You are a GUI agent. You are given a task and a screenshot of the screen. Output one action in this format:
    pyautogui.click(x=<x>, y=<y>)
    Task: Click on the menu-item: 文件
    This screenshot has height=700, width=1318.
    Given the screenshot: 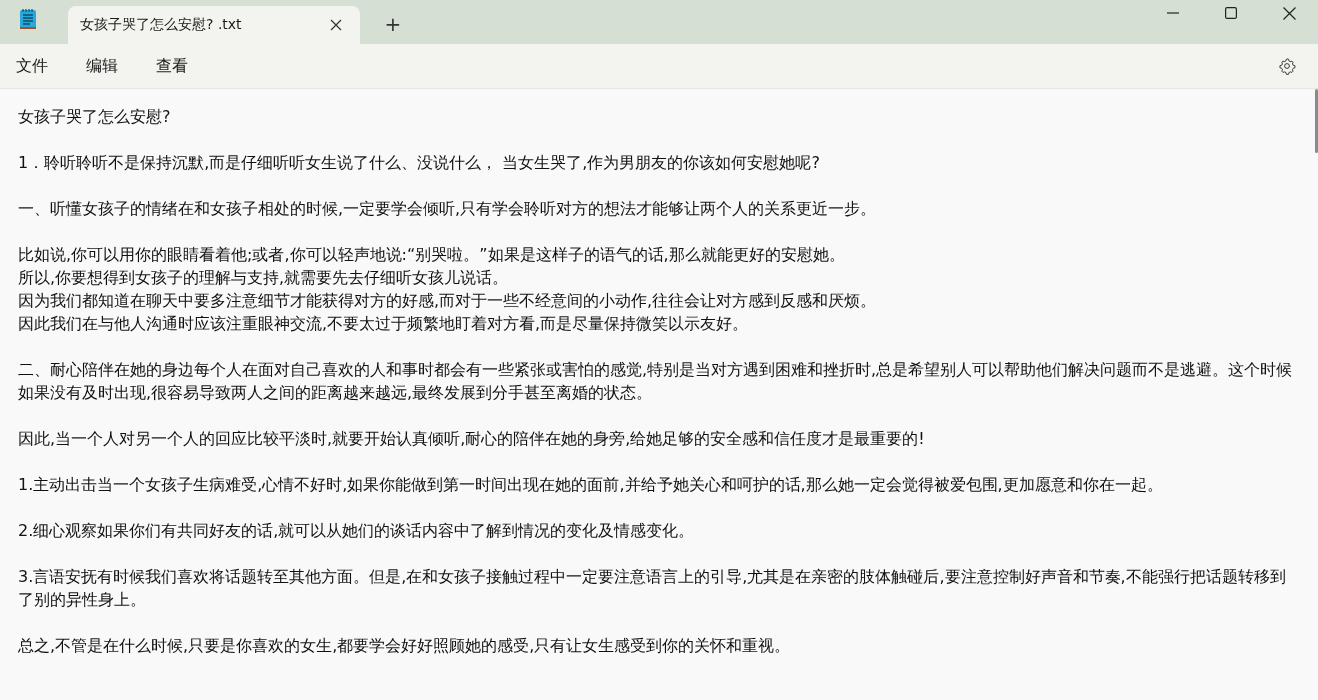 What is the action you would take?
    pyautogui.click(x=32, y=66)
    